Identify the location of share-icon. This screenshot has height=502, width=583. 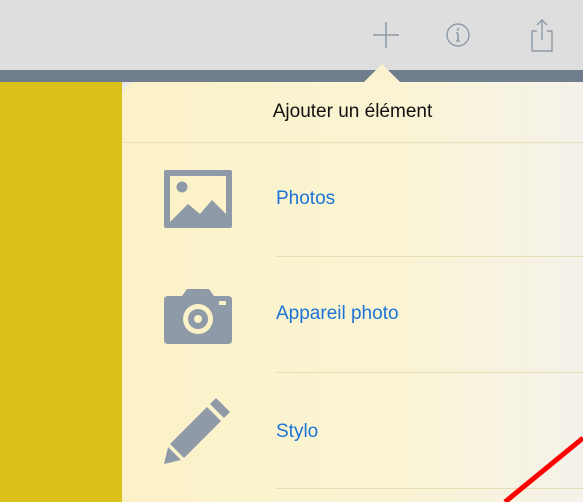
(542, 35).